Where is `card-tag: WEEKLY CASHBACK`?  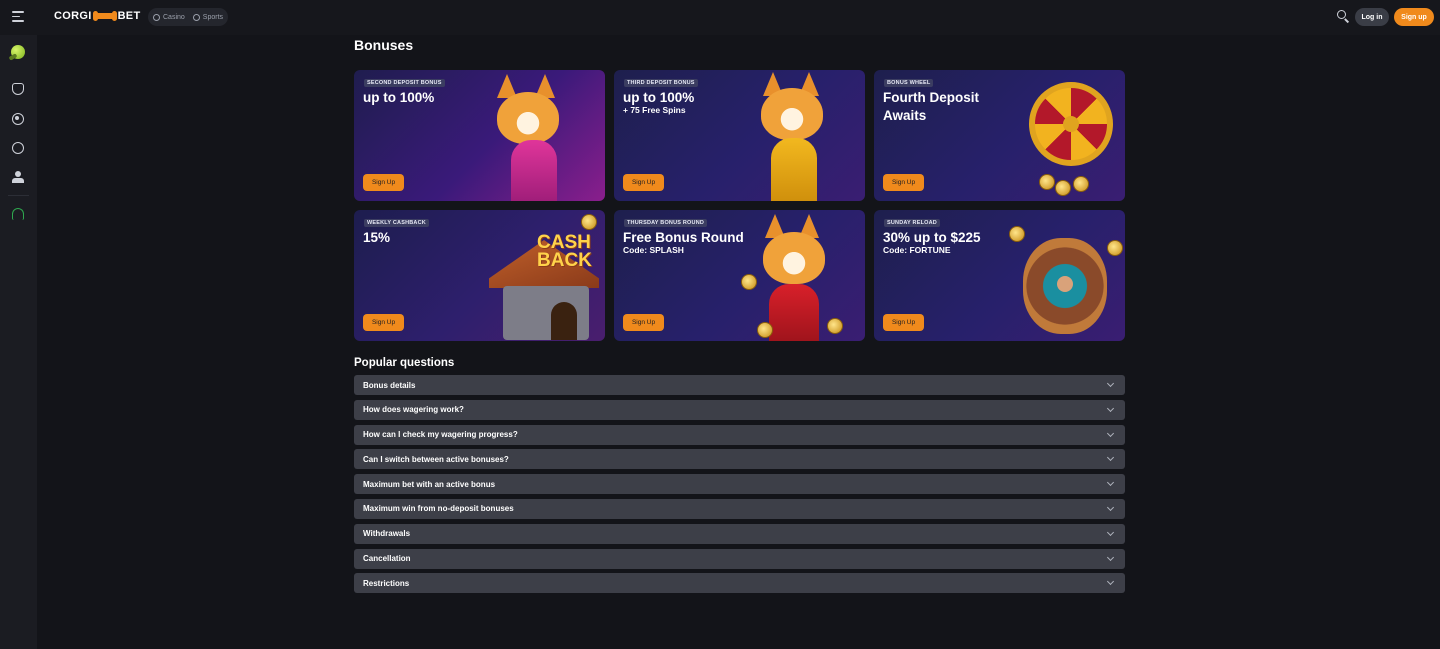 card-tag: WEEKLY CASHBACK is located at coordinates (396, 223).